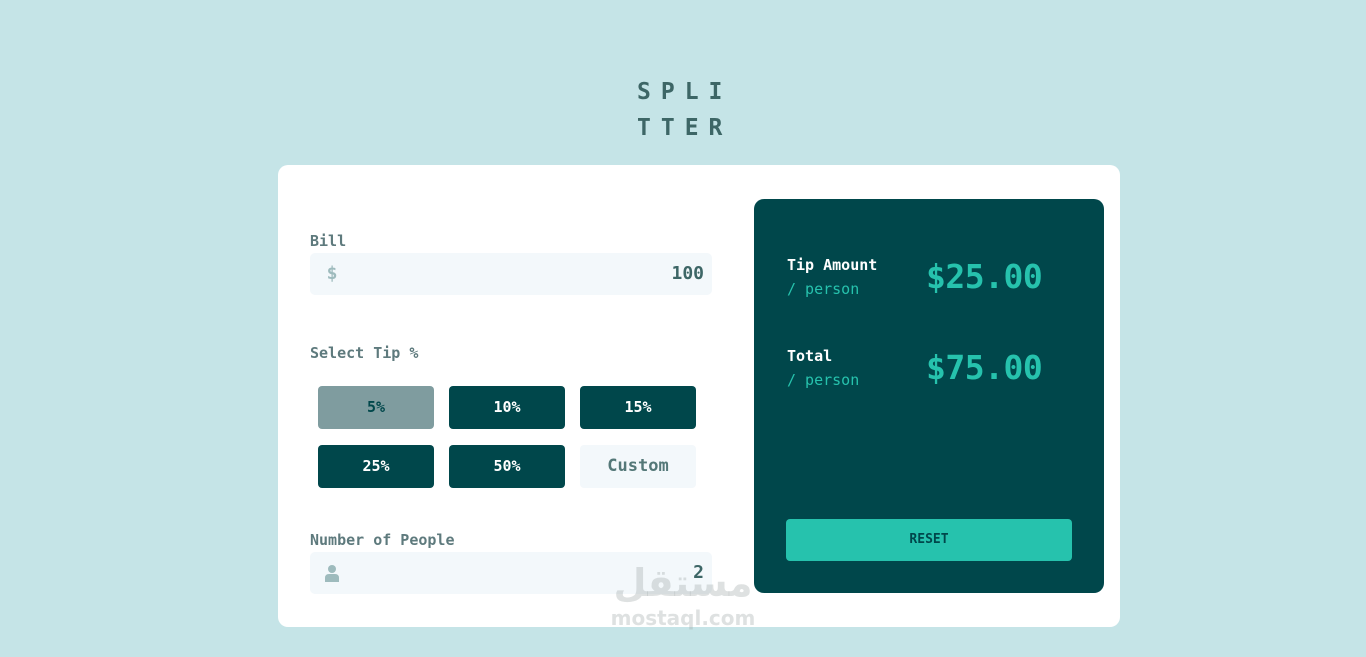 Image resolution: width=1366 pixels, height=657 pixels. I want to click on tip-10-button: 10%, so click(507, 407).